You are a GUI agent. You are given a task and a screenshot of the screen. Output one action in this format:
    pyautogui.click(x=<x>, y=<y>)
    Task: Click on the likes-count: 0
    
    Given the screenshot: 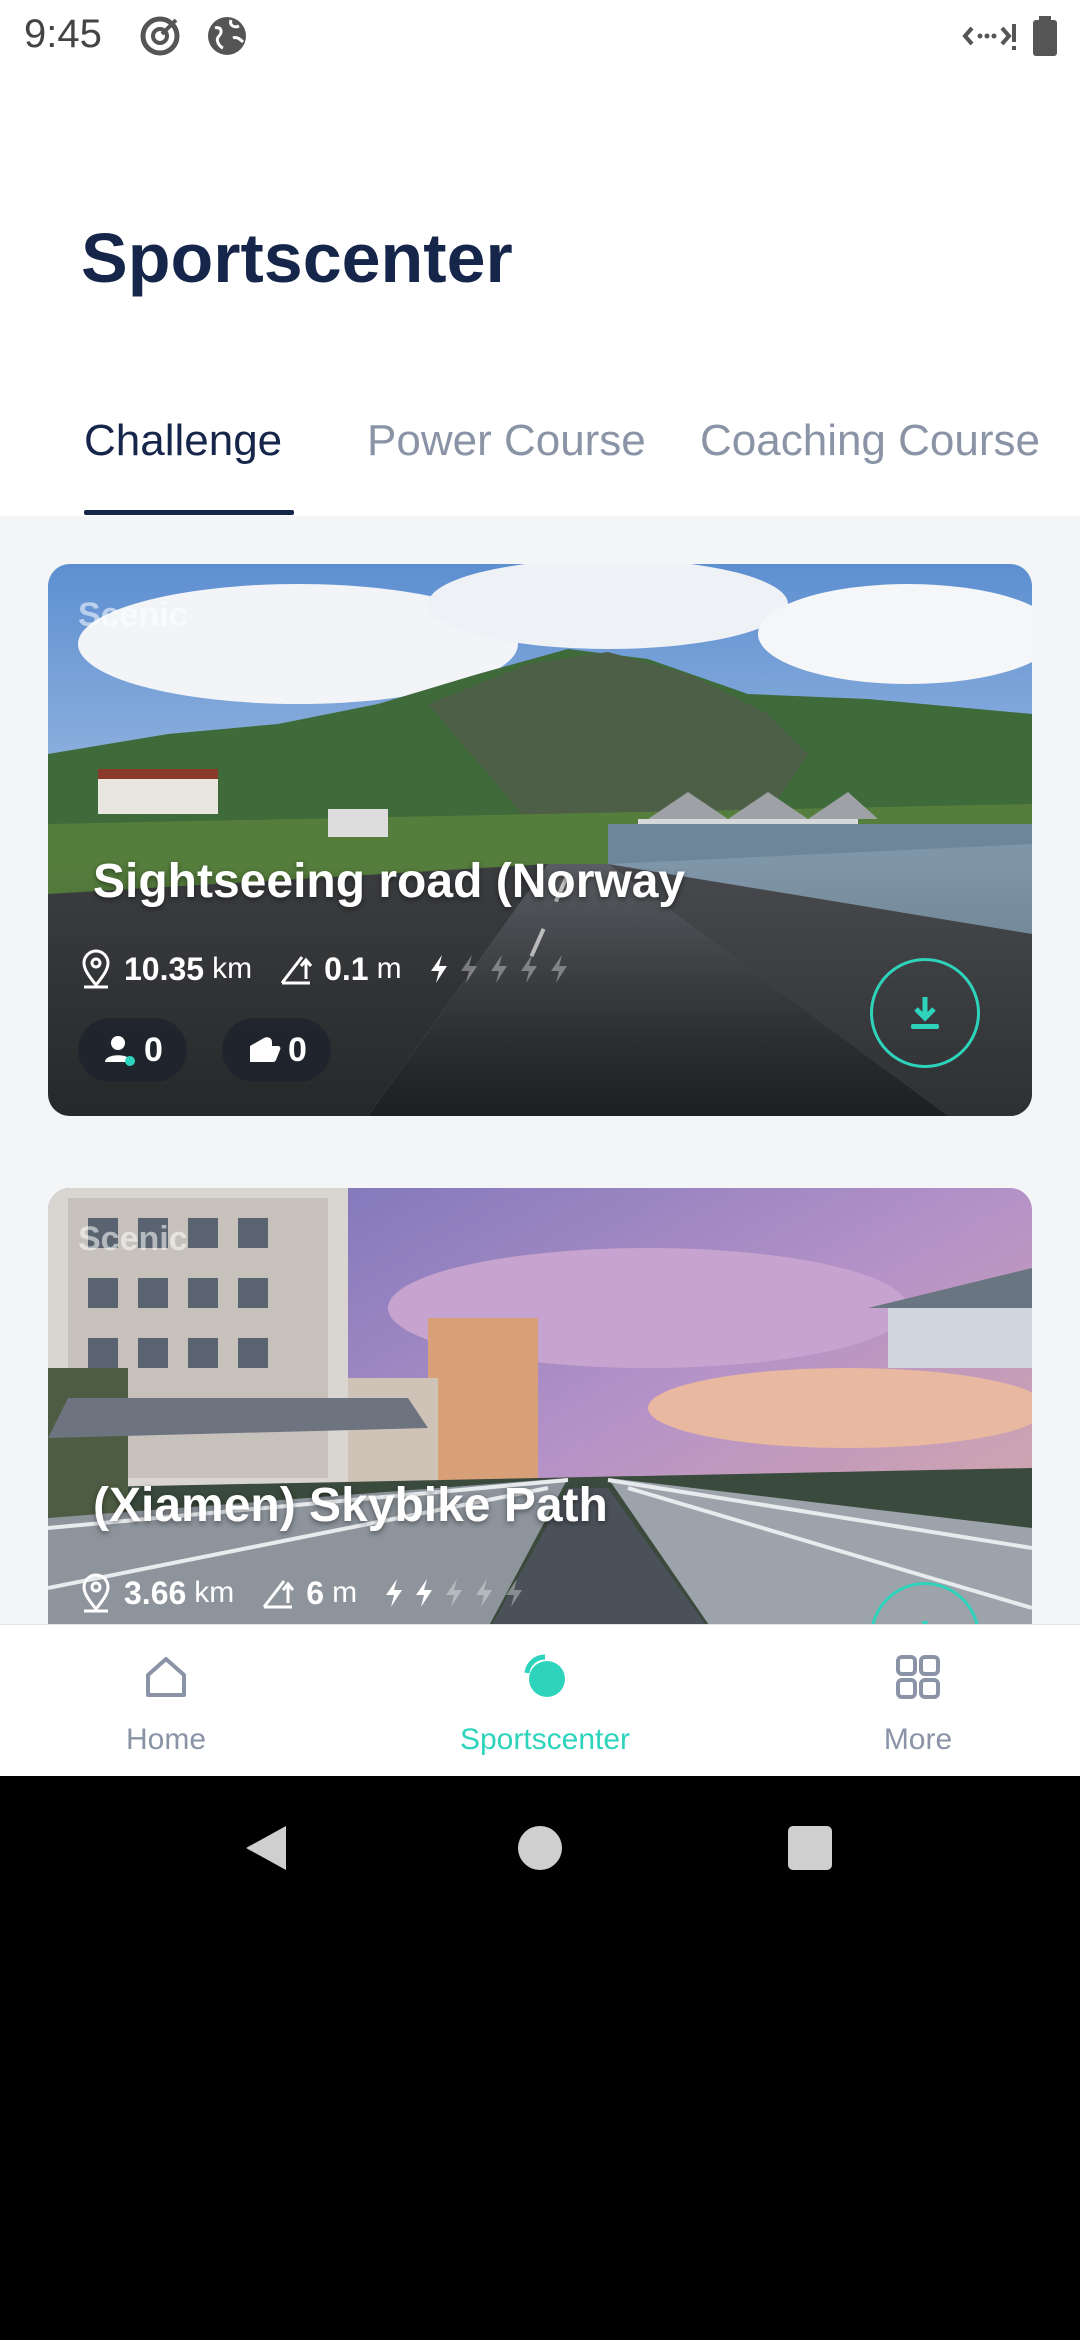 What is the action you would take?
    pyautogui.click(x=297, y=1049)
    